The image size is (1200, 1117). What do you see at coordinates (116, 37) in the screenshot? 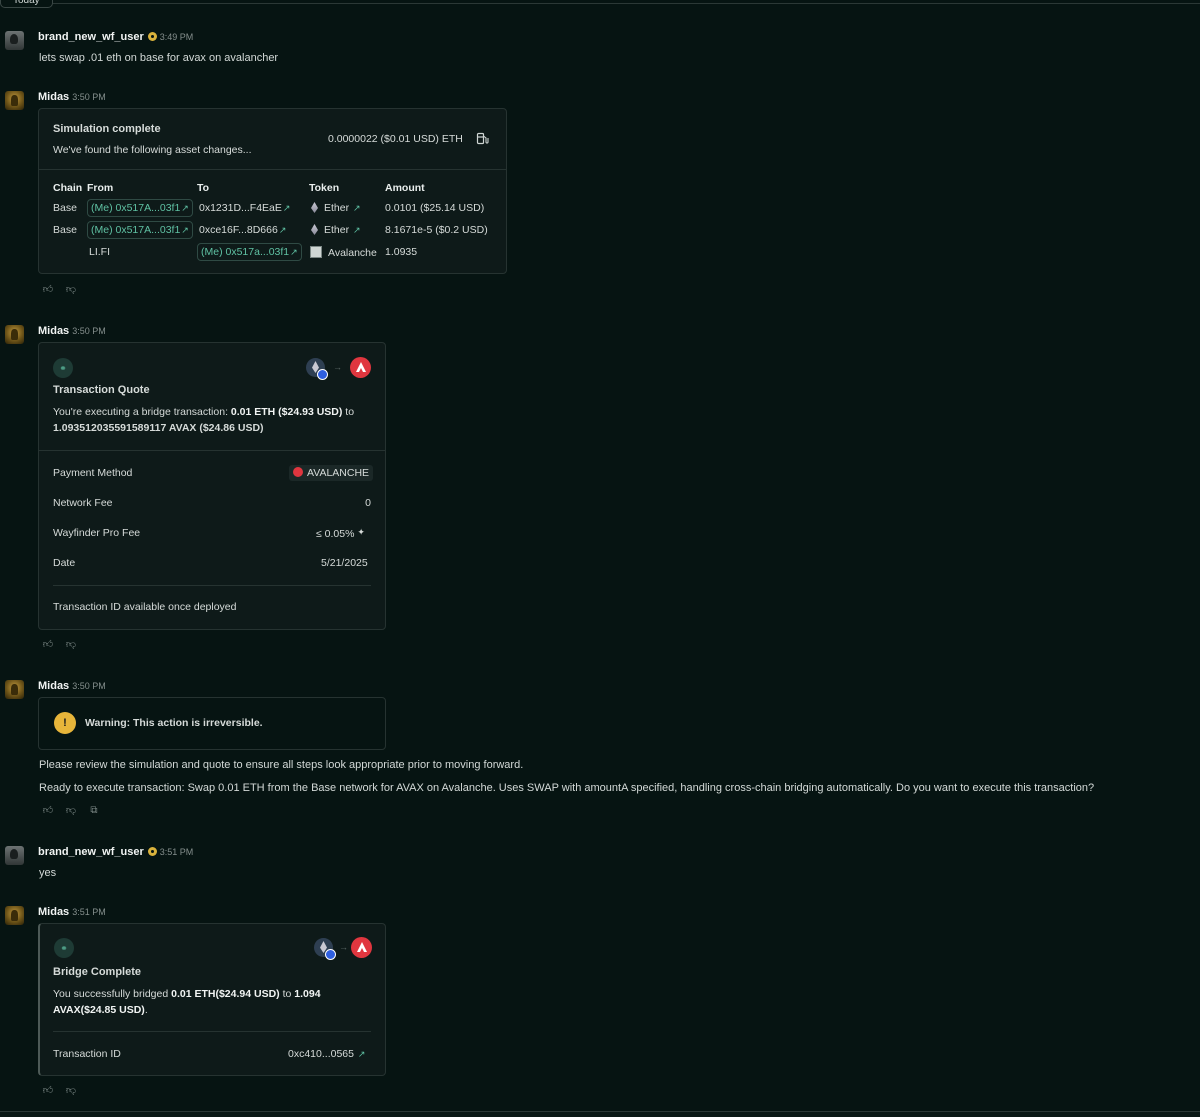
I see `message-author: brand_new_wf_user 3:49 PM` at bounding box center [116, 37].